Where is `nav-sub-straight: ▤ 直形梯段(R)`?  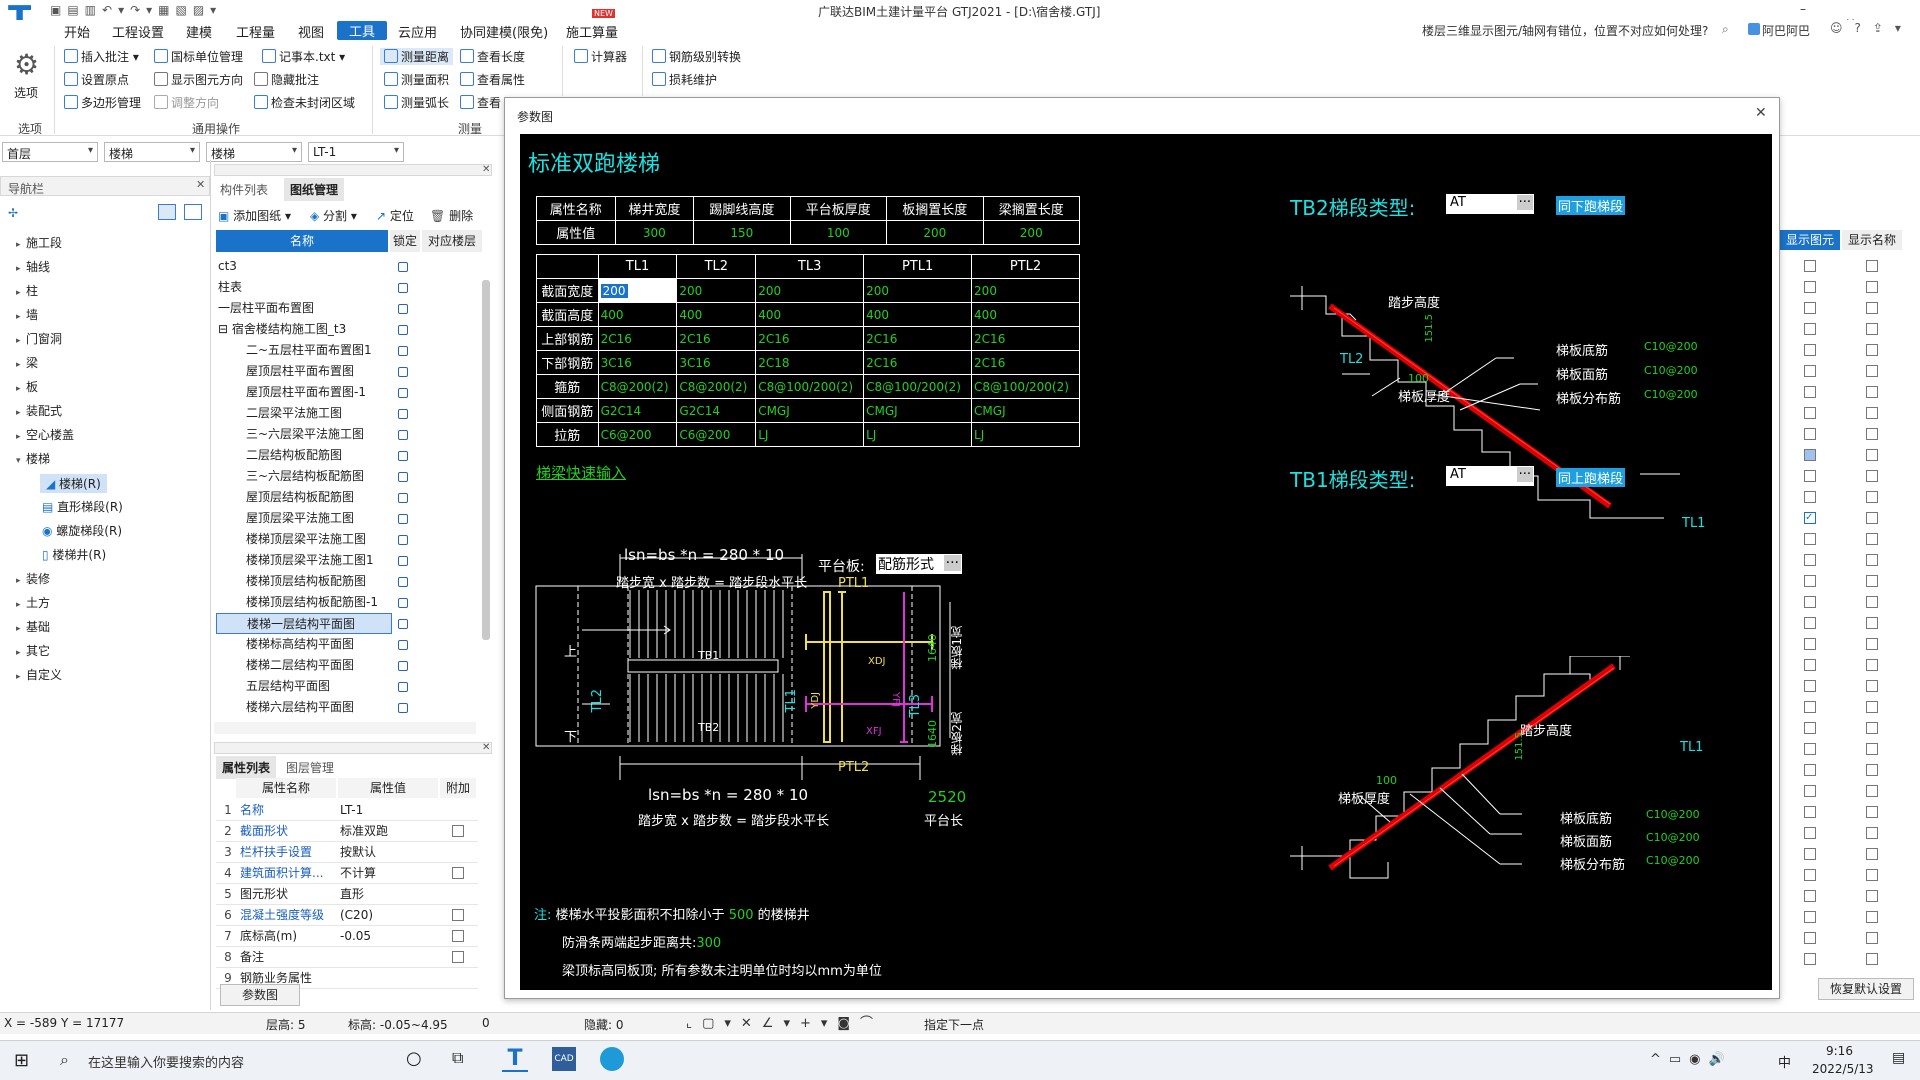
nav-sub-straight: ▤ 直形梯段(R) is located at coordinates (82, 506).